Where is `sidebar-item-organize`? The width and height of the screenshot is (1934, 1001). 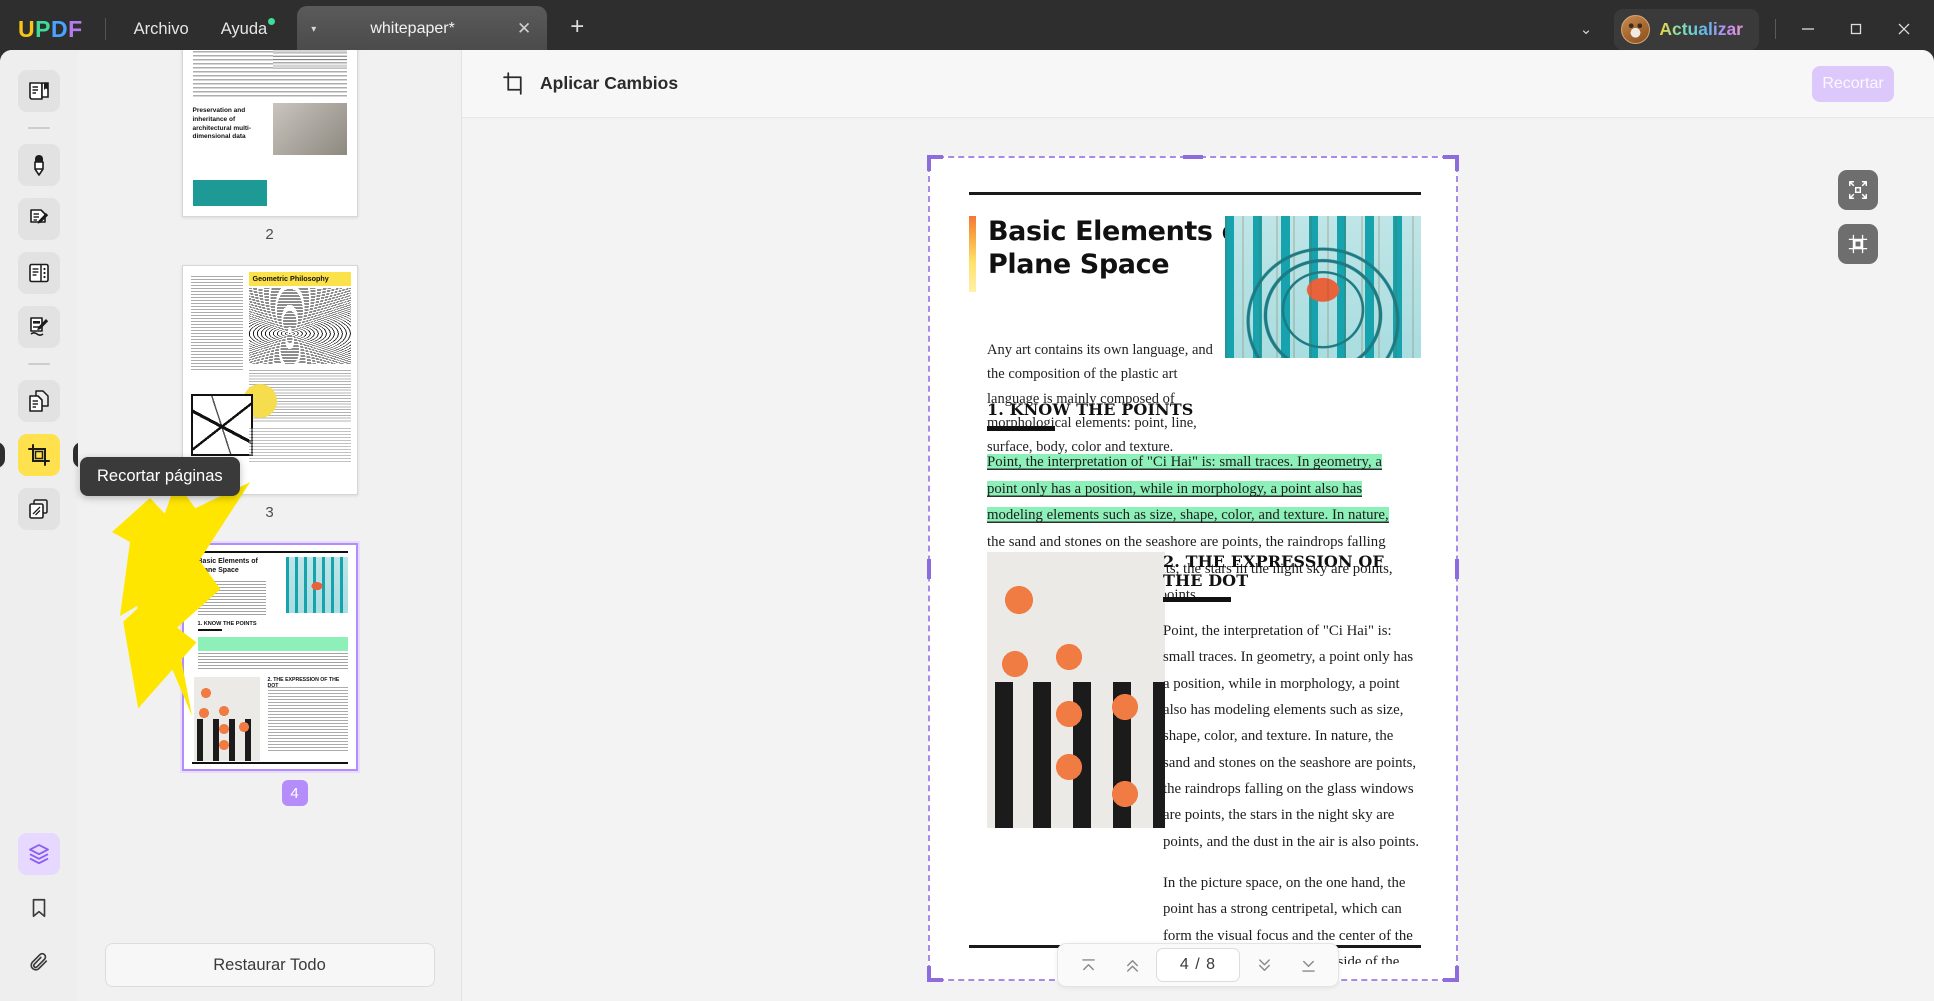
sidebar-item-organize is located at coordinates (39, 273).